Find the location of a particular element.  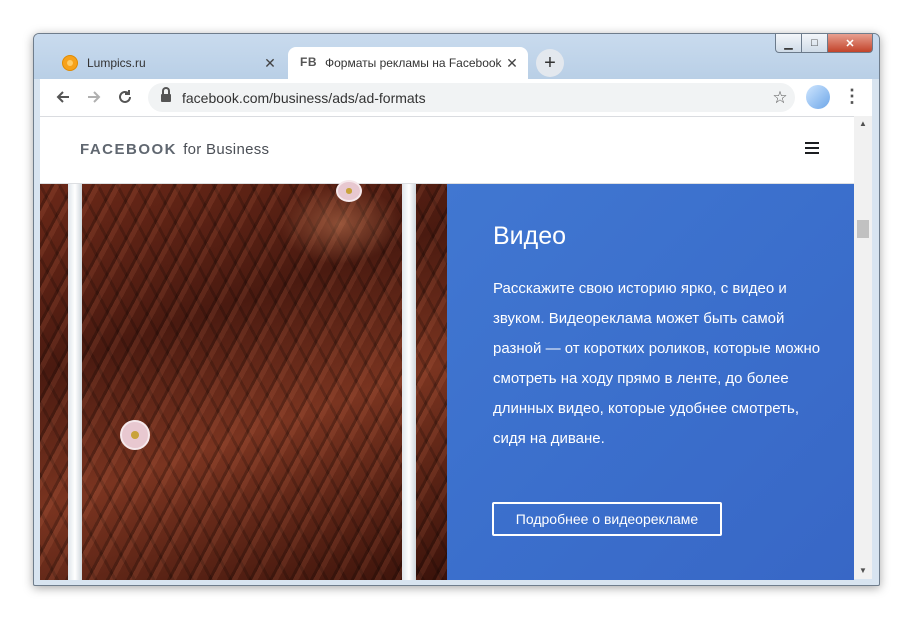

minimize-button: ▁ is located at coordinates (788, 43).